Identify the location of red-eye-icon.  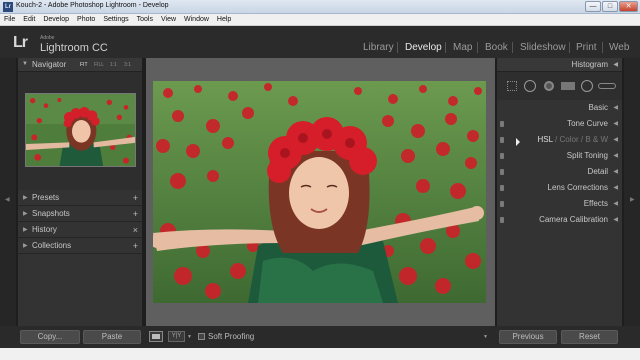
(549, 86).